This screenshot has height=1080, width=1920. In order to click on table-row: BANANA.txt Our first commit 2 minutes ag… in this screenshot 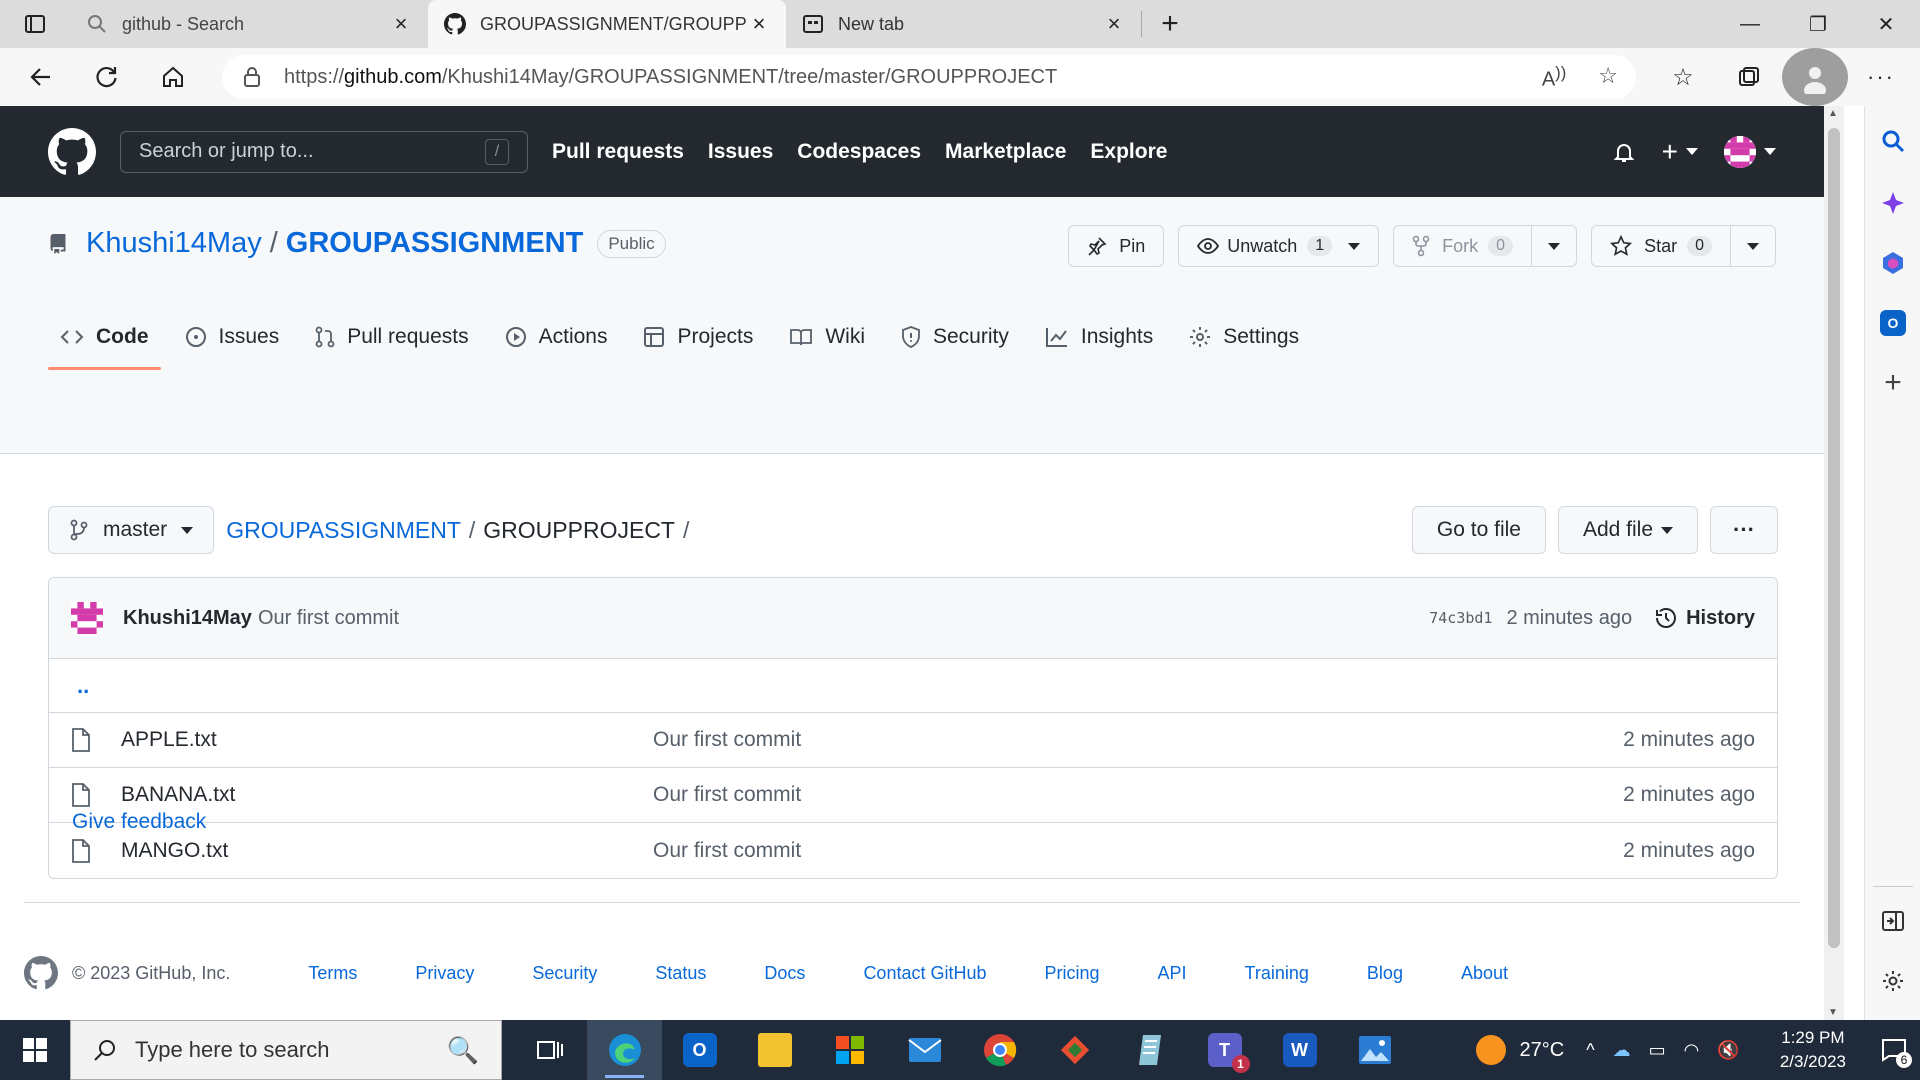, I will do `click(913, 795)`.